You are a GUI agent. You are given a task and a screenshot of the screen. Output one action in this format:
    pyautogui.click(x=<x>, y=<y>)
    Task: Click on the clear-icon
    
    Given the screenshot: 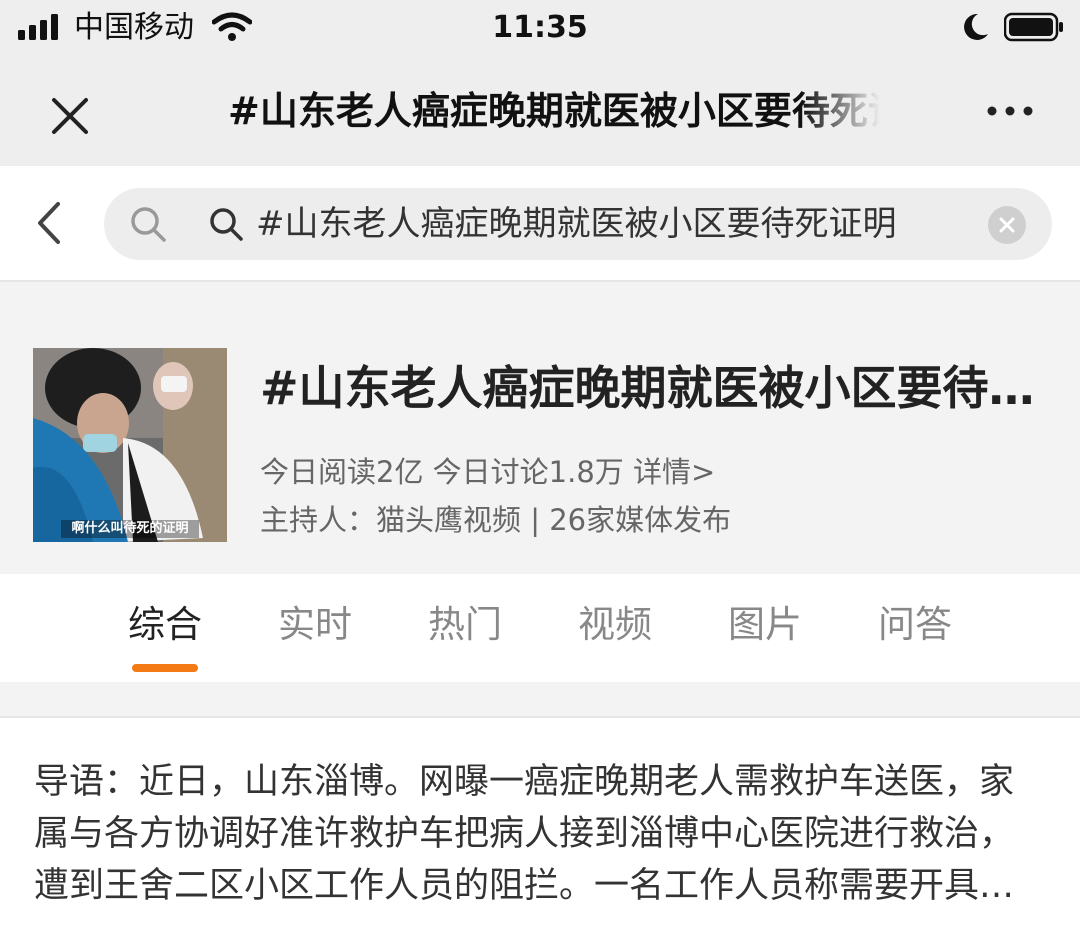 What is the action you would take?
    pyautogui.click(x=1007, y=225)
    